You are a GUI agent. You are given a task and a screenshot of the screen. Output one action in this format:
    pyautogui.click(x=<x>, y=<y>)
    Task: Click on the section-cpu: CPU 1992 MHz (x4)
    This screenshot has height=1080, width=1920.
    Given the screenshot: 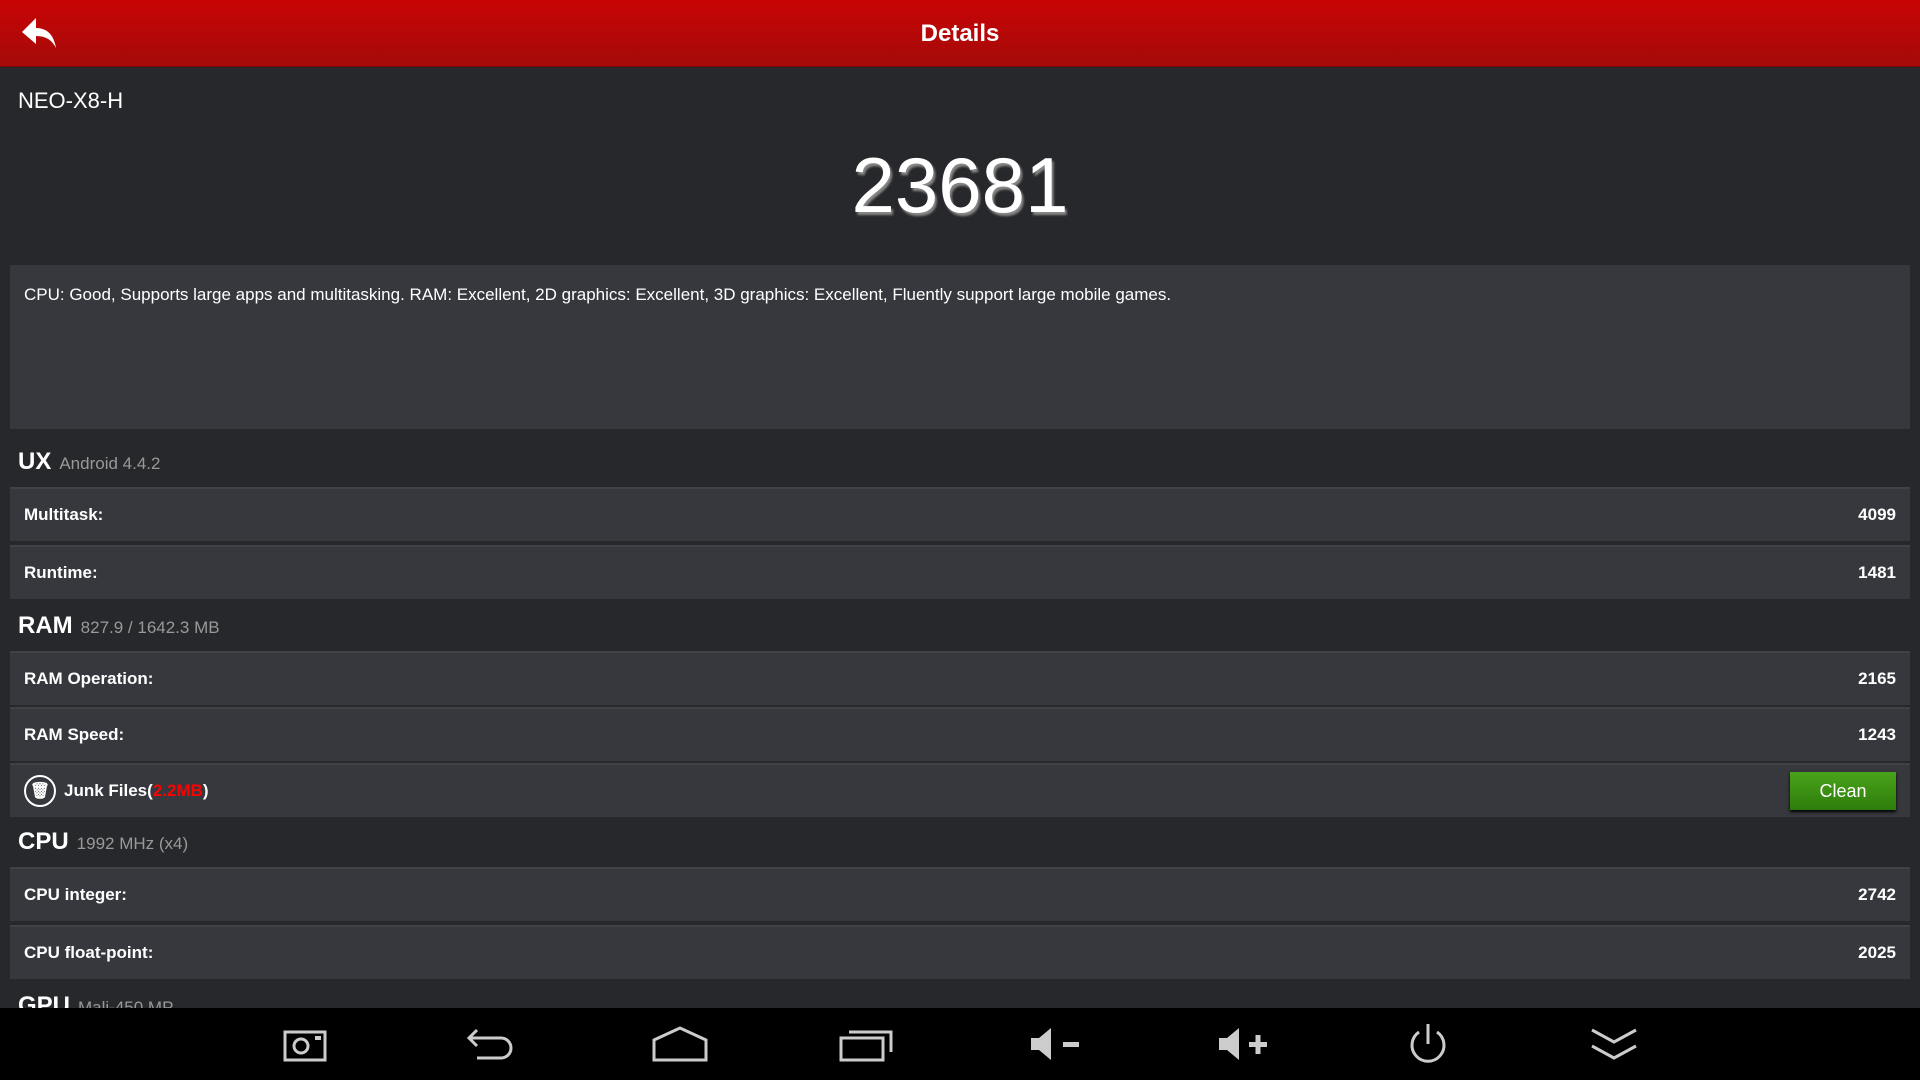 What is the action you would take?
    pyautogui.click(x=103, y=842)
    